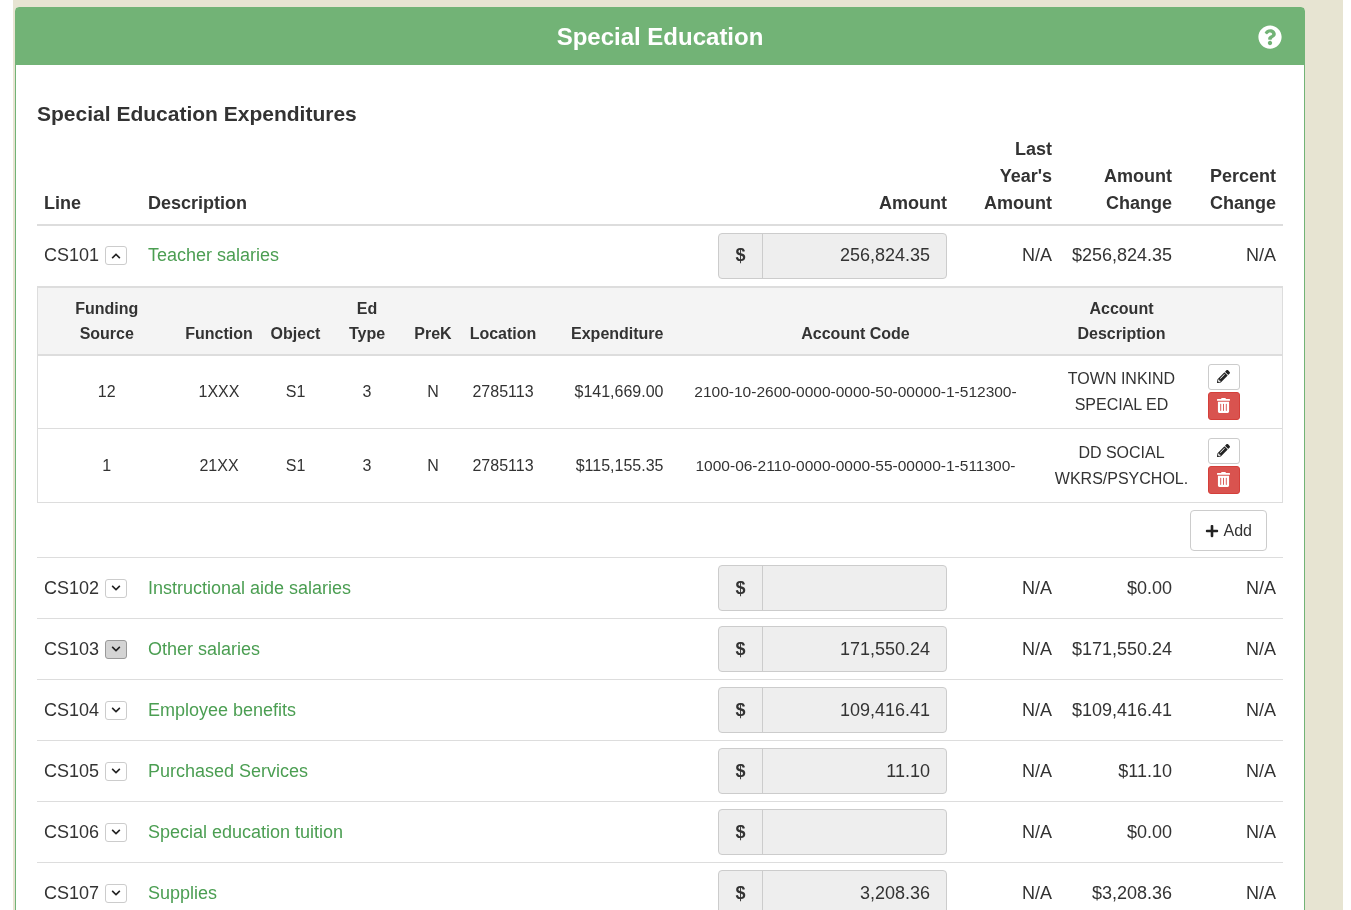 This screenshot has height=910, width=1351. I want to click on table-cell: $3,208.36, so click(1131, 892).